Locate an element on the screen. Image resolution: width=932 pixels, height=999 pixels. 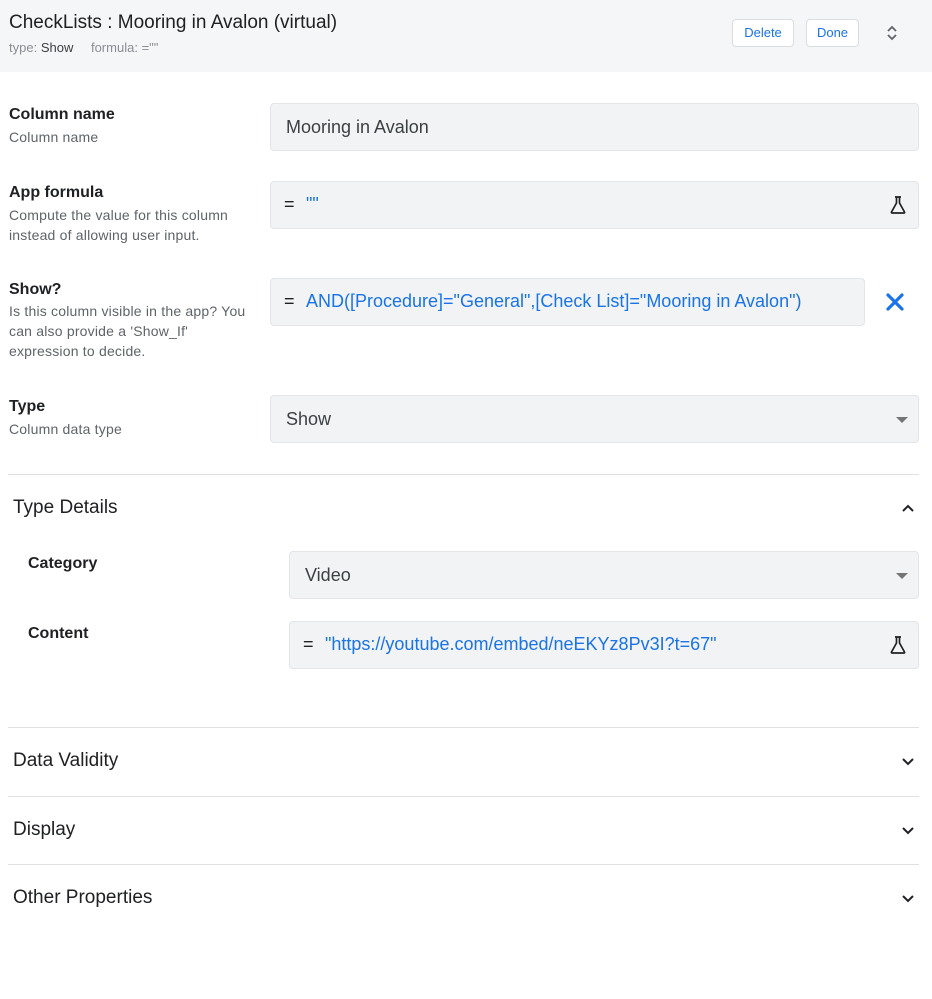
column-name-input: Mooring in Avalon is located at coordinates (594, 127).